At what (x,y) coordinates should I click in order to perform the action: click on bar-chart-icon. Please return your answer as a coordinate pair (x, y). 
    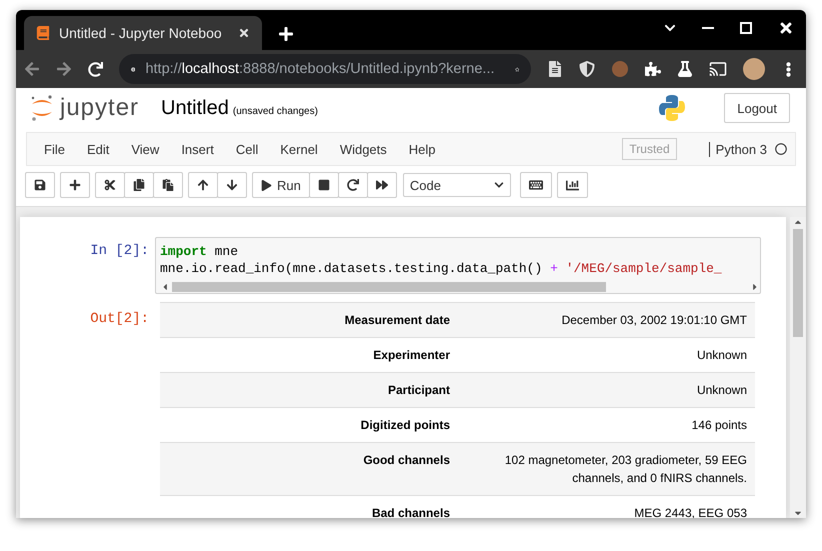
    Looking at the image, I should click on (572, 185).